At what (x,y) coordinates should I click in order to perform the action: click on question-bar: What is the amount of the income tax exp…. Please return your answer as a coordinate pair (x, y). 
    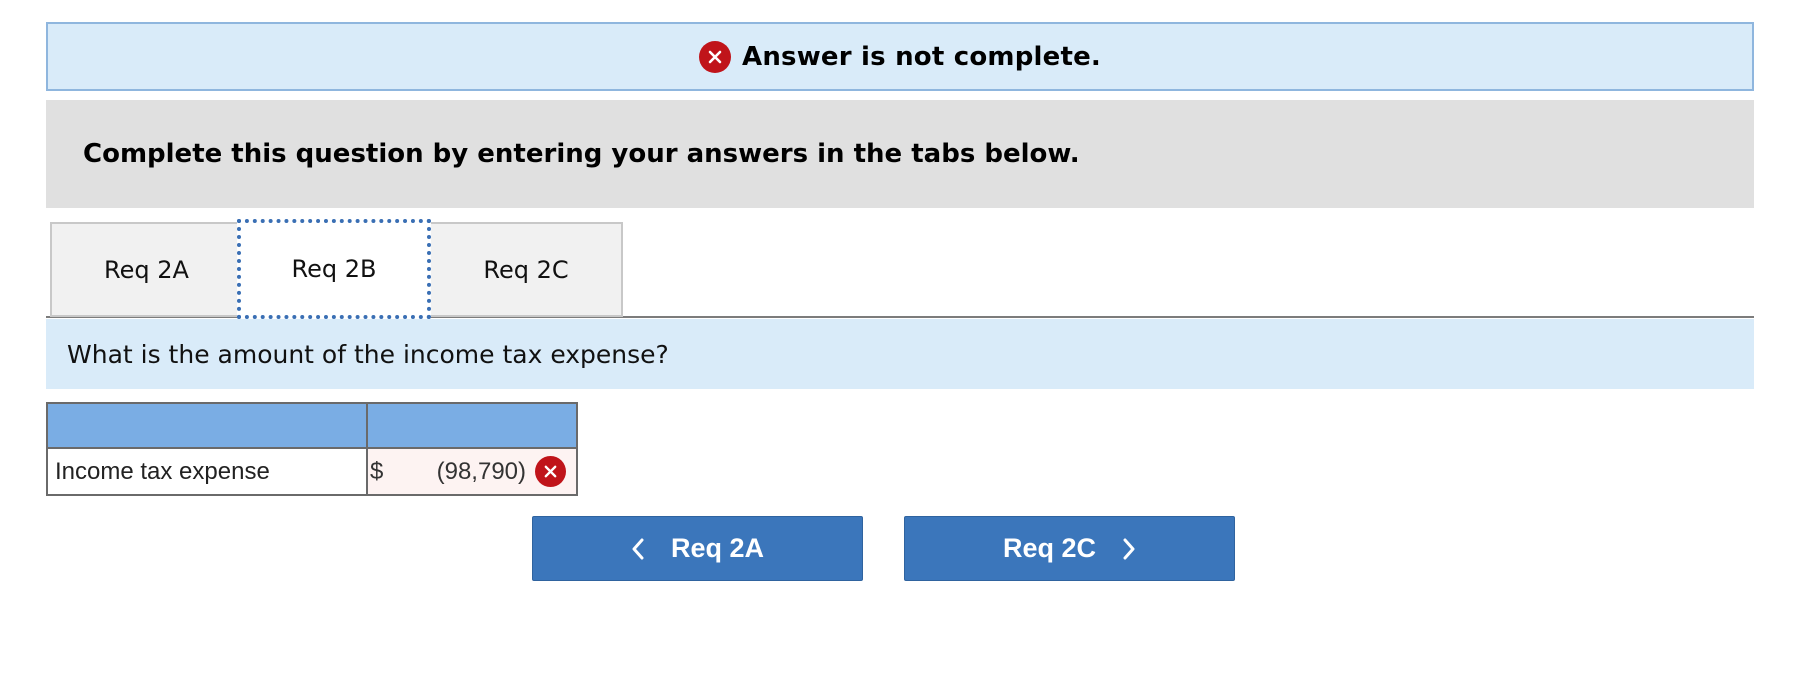
    Looking at the image, I should click on (900, 354).